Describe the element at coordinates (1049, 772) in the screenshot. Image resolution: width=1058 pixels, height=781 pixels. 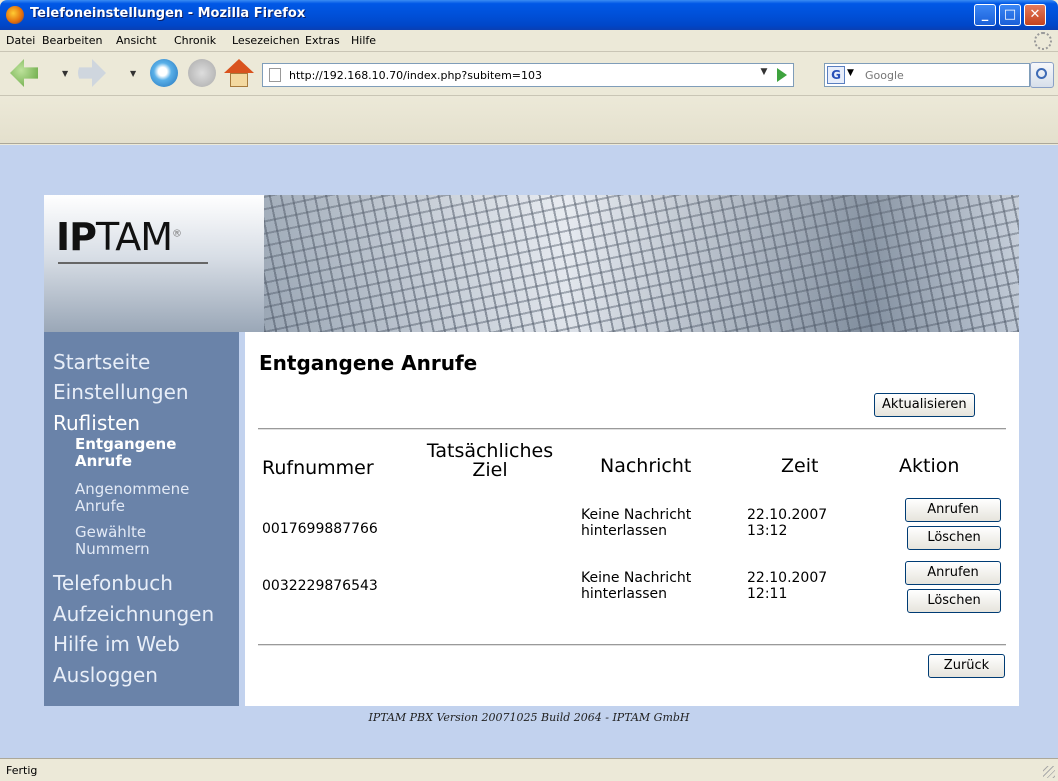
I see `resize-grip-icon` at that location.